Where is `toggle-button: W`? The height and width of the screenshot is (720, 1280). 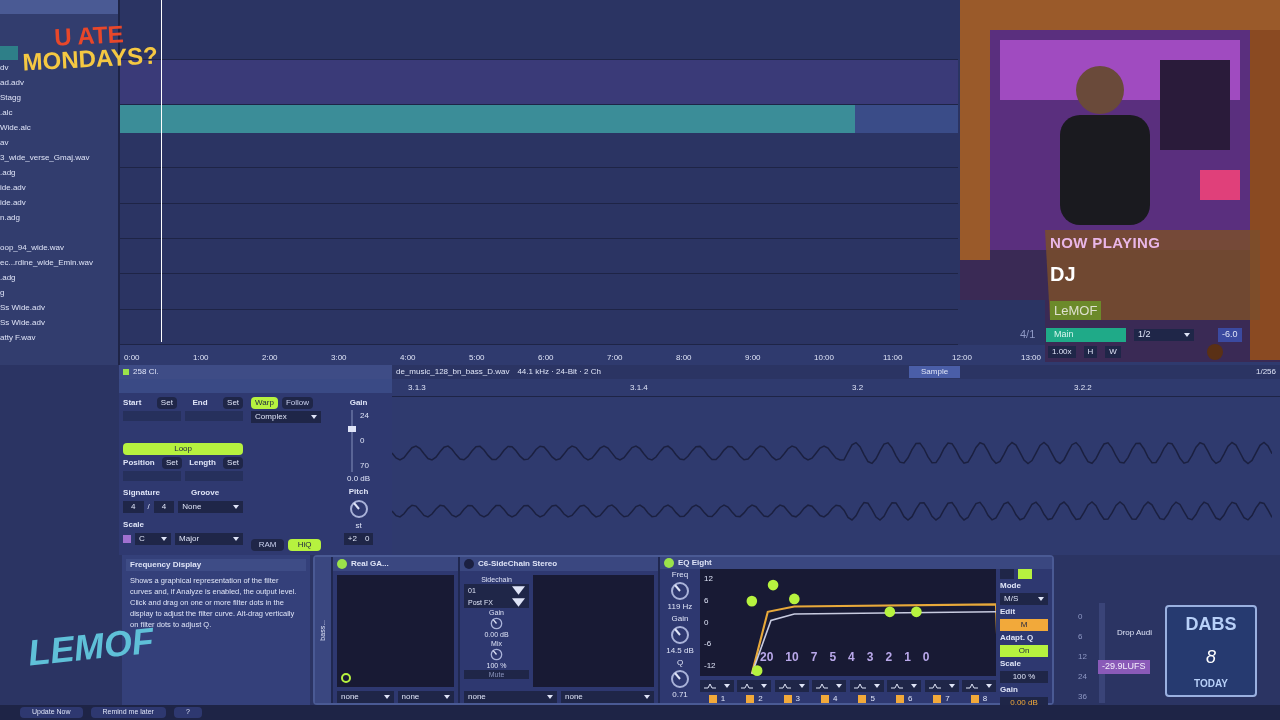
toggle-button: W is located at coordinates (1113, 352).